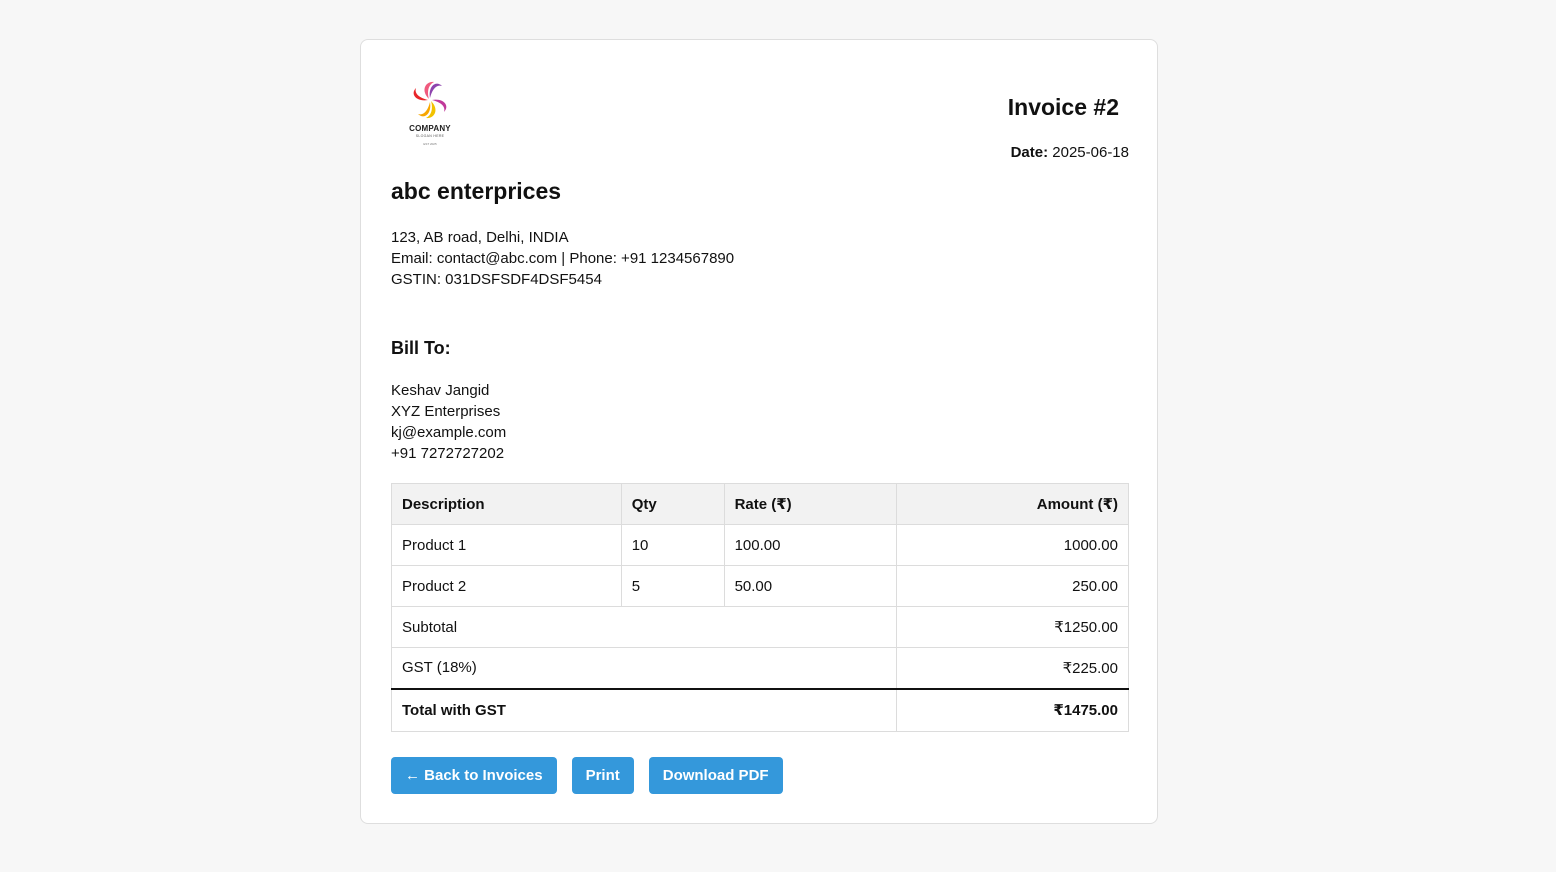 This screenshot has width=1556, height=872. I want to click on download-pdf-button: Download PDF, so click(715, 775).